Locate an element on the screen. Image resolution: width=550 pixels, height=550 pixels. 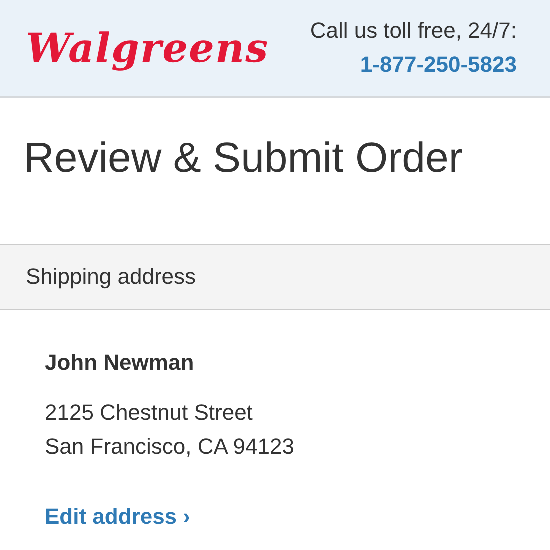
call-label: Call us toll free, 24/7: is located at coordinates (413, 31).